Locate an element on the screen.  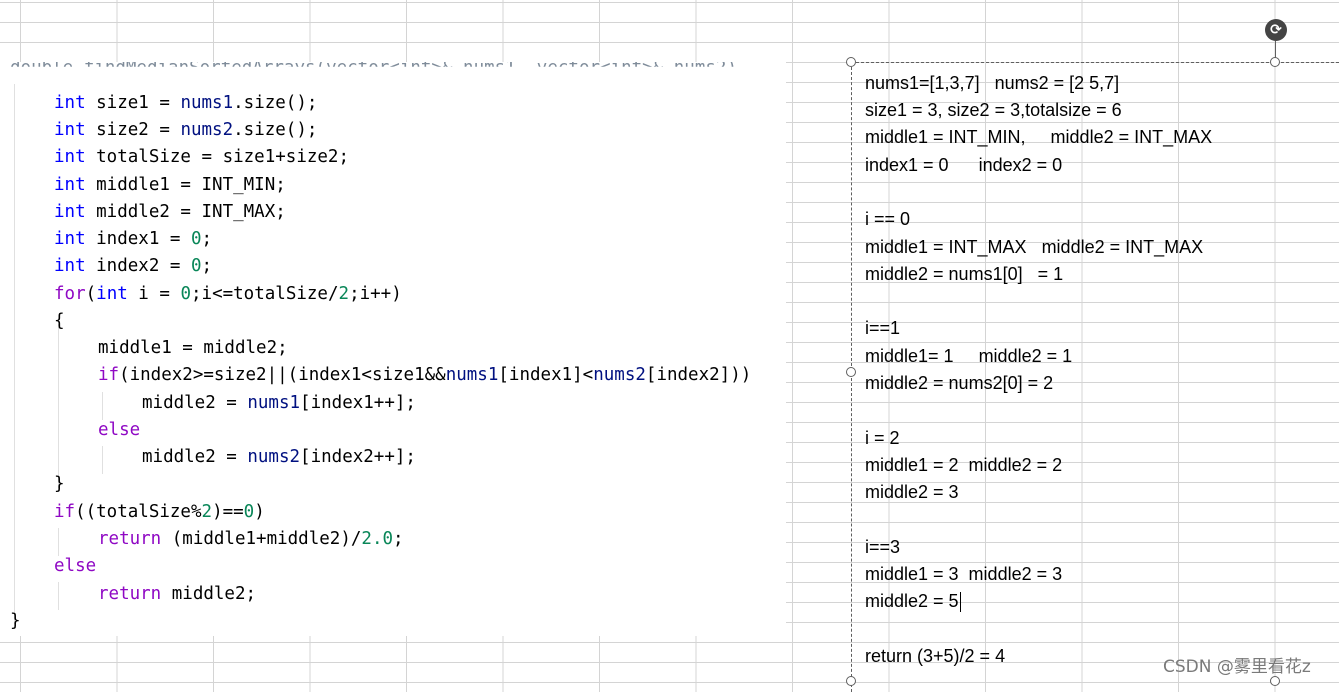
resize-handle-top-middle is located at coordinates (1275, 62).